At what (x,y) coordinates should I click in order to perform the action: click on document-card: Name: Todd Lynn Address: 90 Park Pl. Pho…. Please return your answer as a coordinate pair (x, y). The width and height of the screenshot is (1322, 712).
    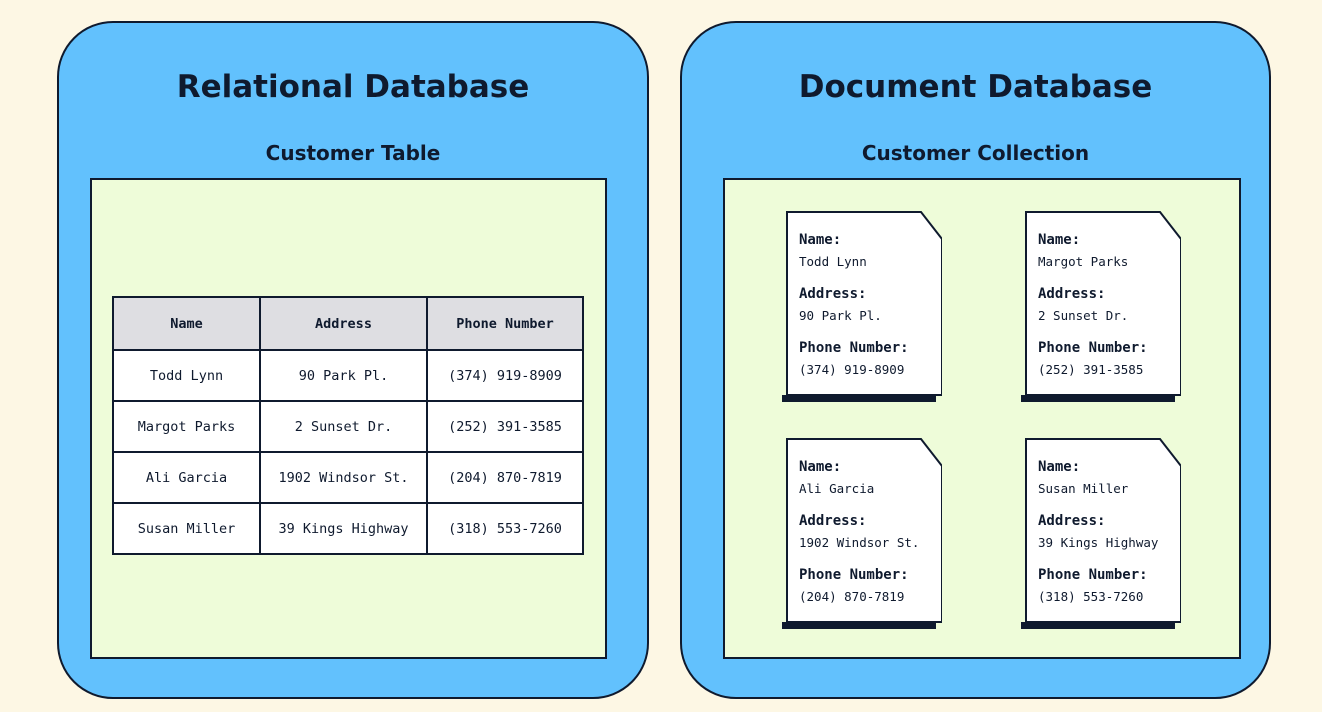
    Looking at the image, I should click on (862, 306).